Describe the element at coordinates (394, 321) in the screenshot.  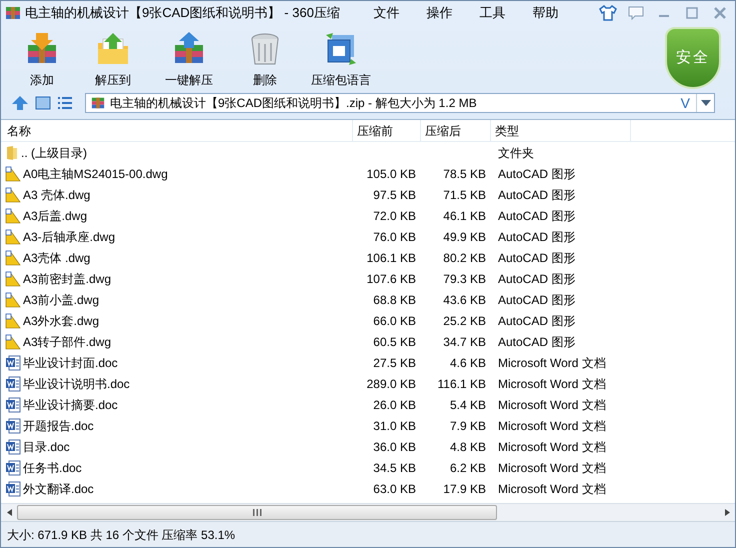
I see `table-cell-text: 66.0 KB` at that location.